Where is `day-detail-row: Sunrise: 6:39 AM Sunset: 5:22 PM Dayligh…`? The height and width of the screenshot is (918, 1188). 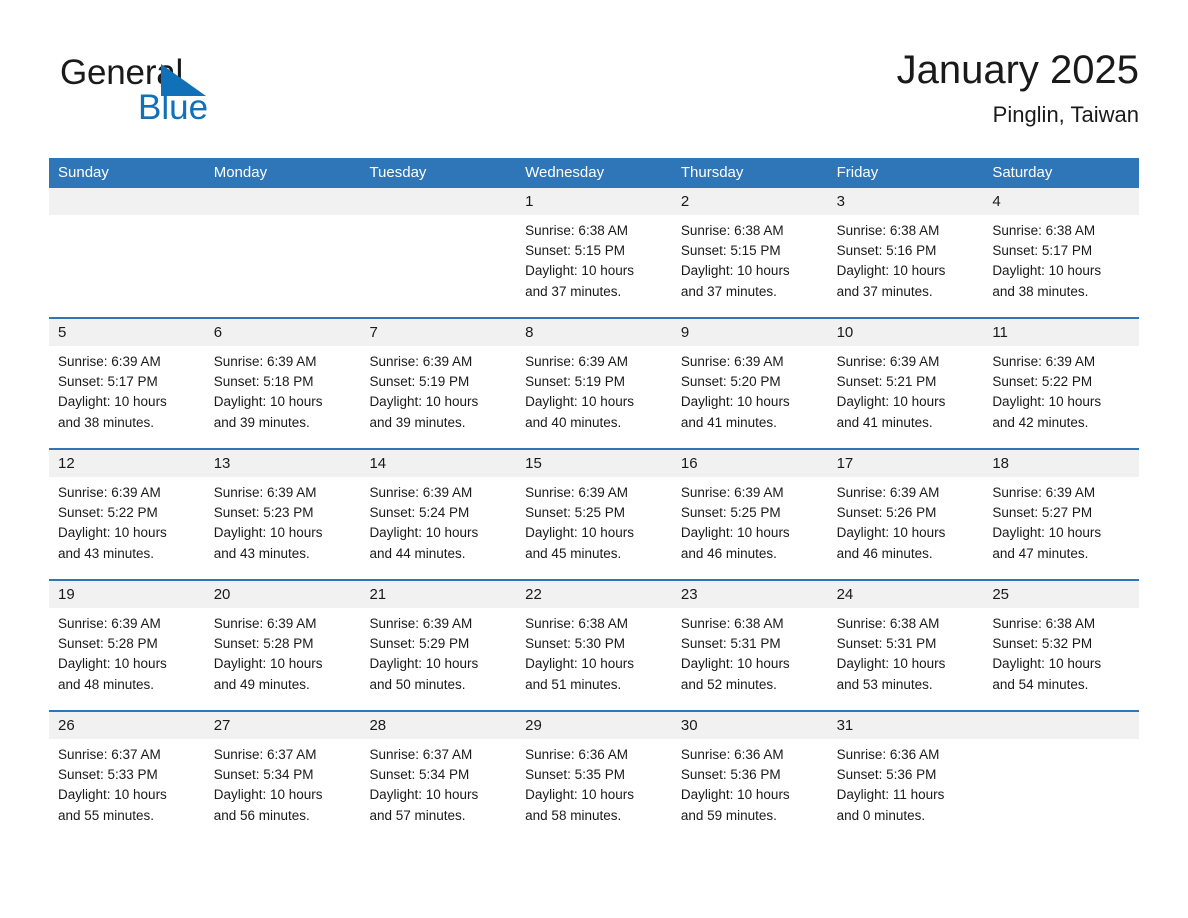
day-detail-row: Sunrise: 6:39 AM Sunset: 5:22 PM Dayligh… is located at coordinates (594, 528).